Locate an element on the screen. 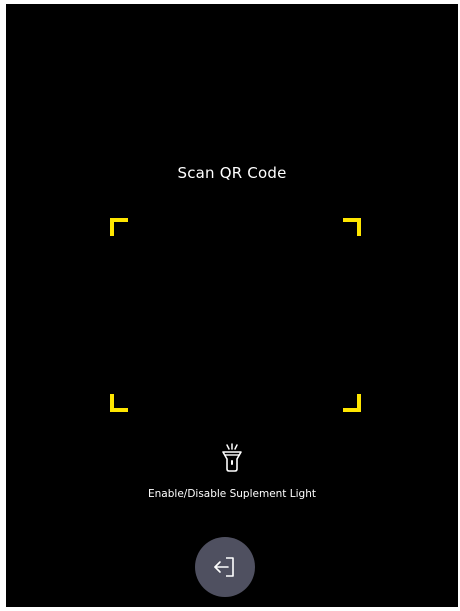 This screenshot has height=611, width=460. scan-frame-corner-bottom-right is located at coordinates (352, 403).